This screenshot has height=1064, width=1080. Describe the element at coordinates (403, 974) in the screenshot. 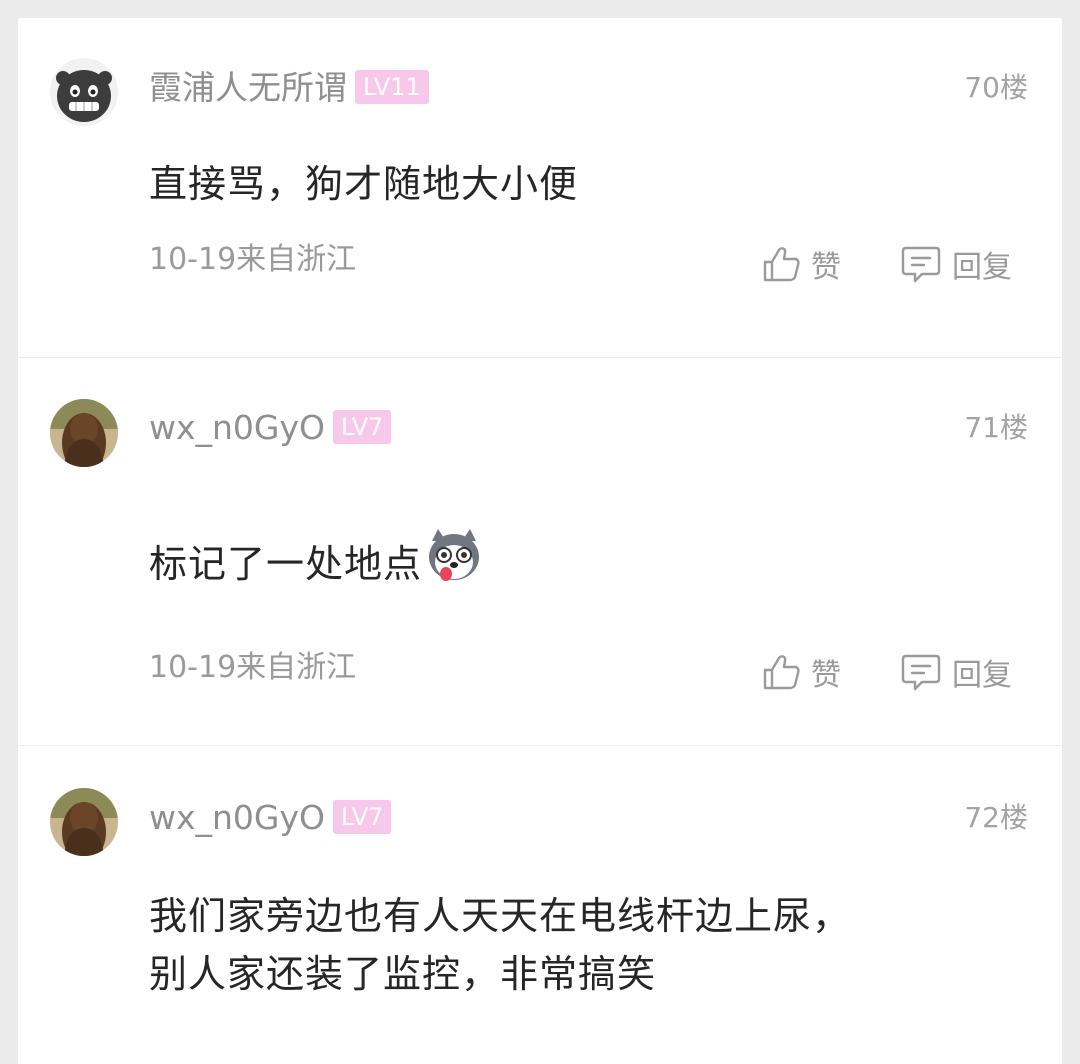

I see `comment-text-line: 别人家还装了监控，非常搞笑` at that location.